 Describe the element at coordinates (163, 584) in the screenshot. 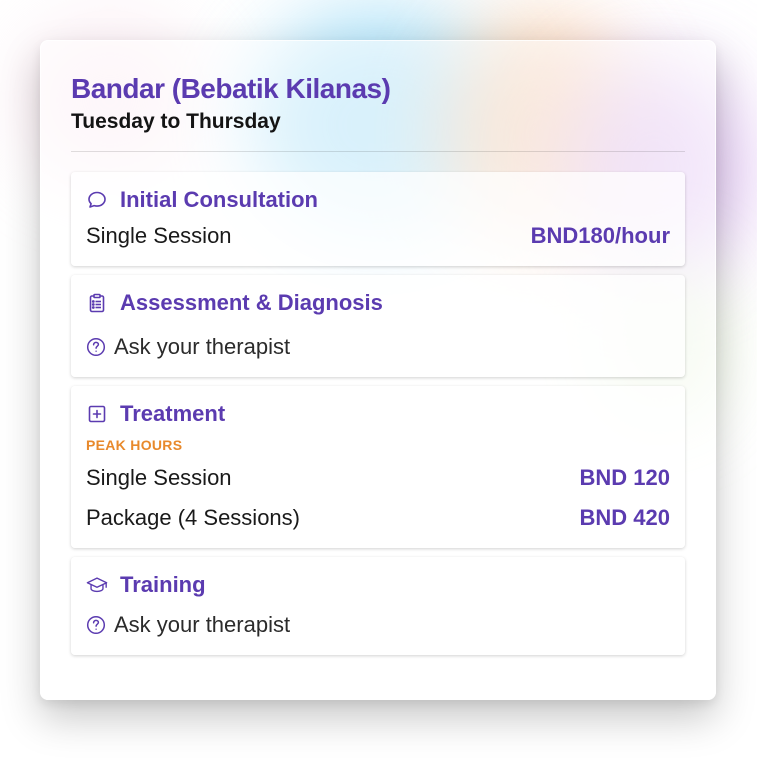

I see `service-name: Training` at that location.